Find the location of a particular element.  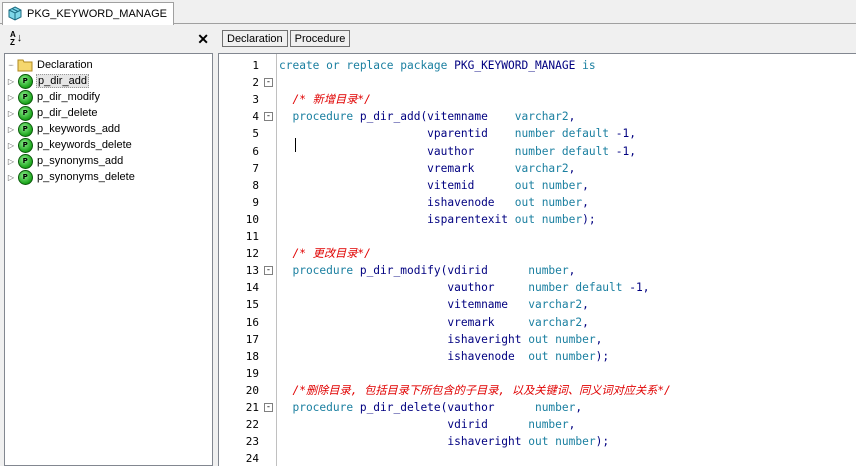

line-number: 15 is located at coordinates (252, 305).